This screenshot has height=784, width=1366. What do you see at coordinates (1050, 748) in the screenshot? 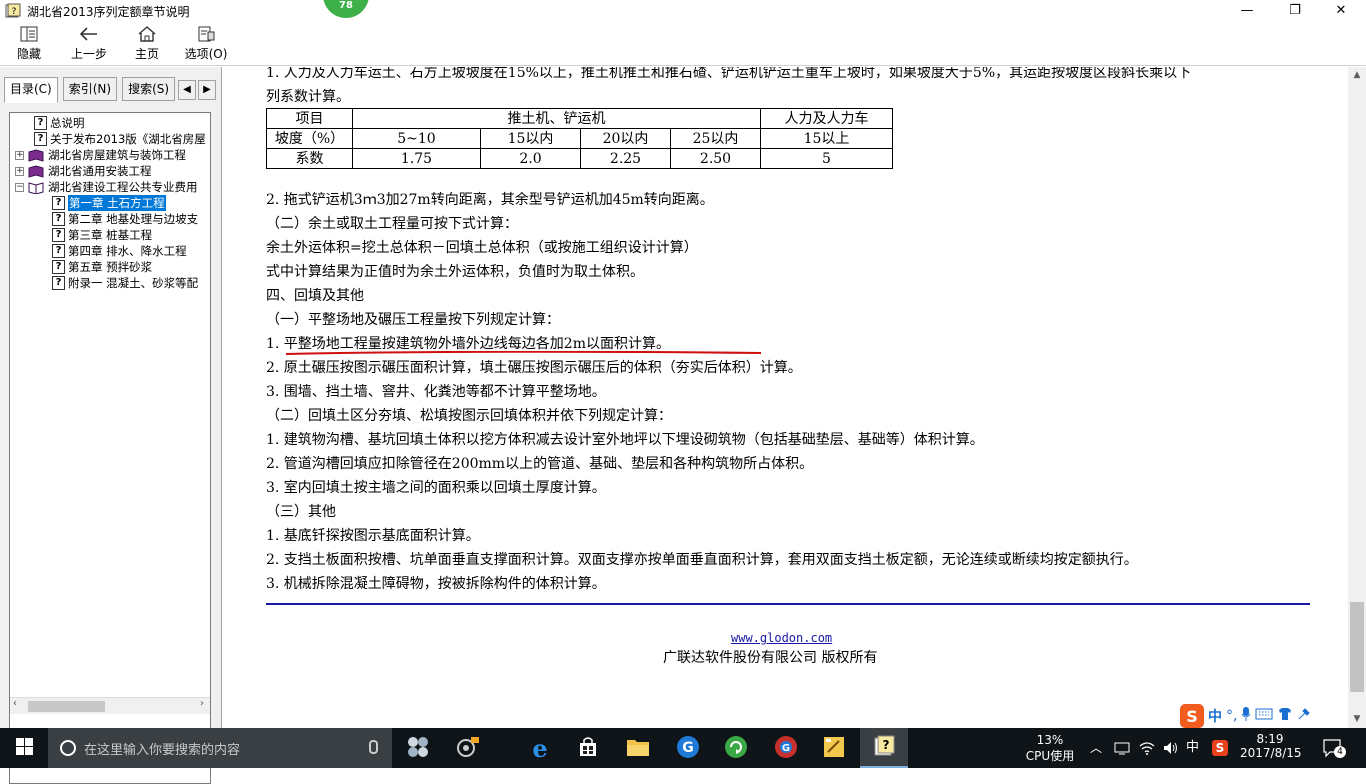
I see `cpu-usage-indicator: 13% CPU使用` at bounding box center [1050, 748].